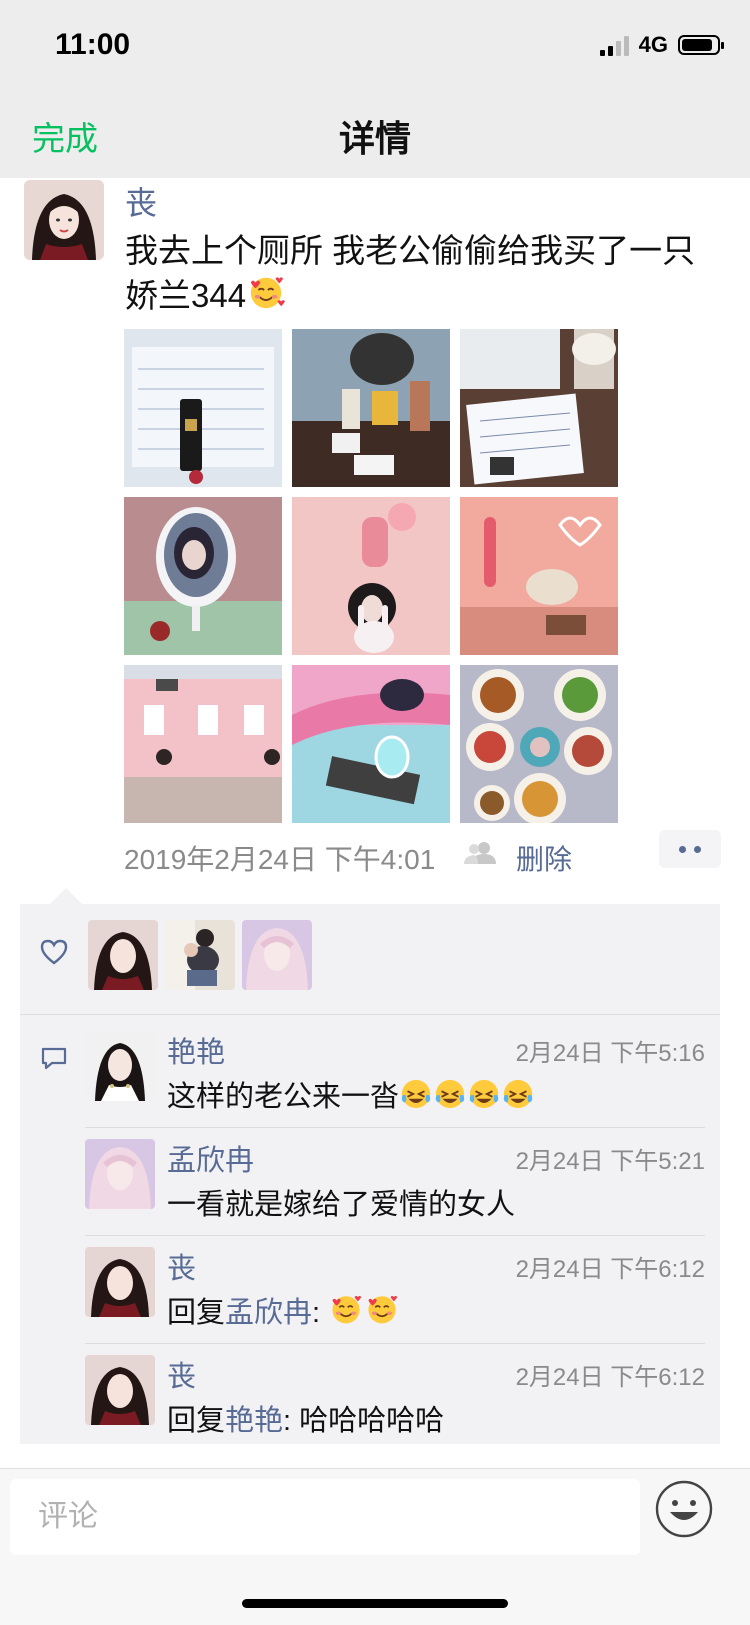 Image resolution: width=750 pixels, height=1625 pixels. Describe the element at coordinates (54, 1059) in the screenshot. I see `comment-icon` at that location.